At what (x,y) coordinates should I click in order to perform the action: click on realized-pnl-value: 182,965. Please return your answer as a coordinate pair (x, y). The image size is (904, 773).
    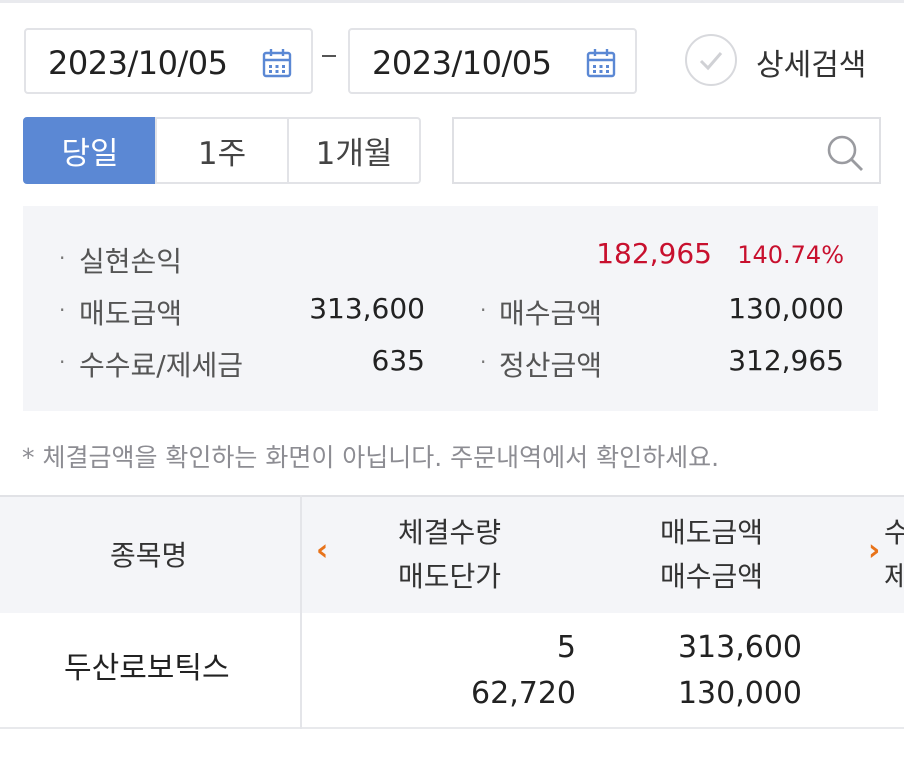
    Looking at the image, I should click on (654, 253).